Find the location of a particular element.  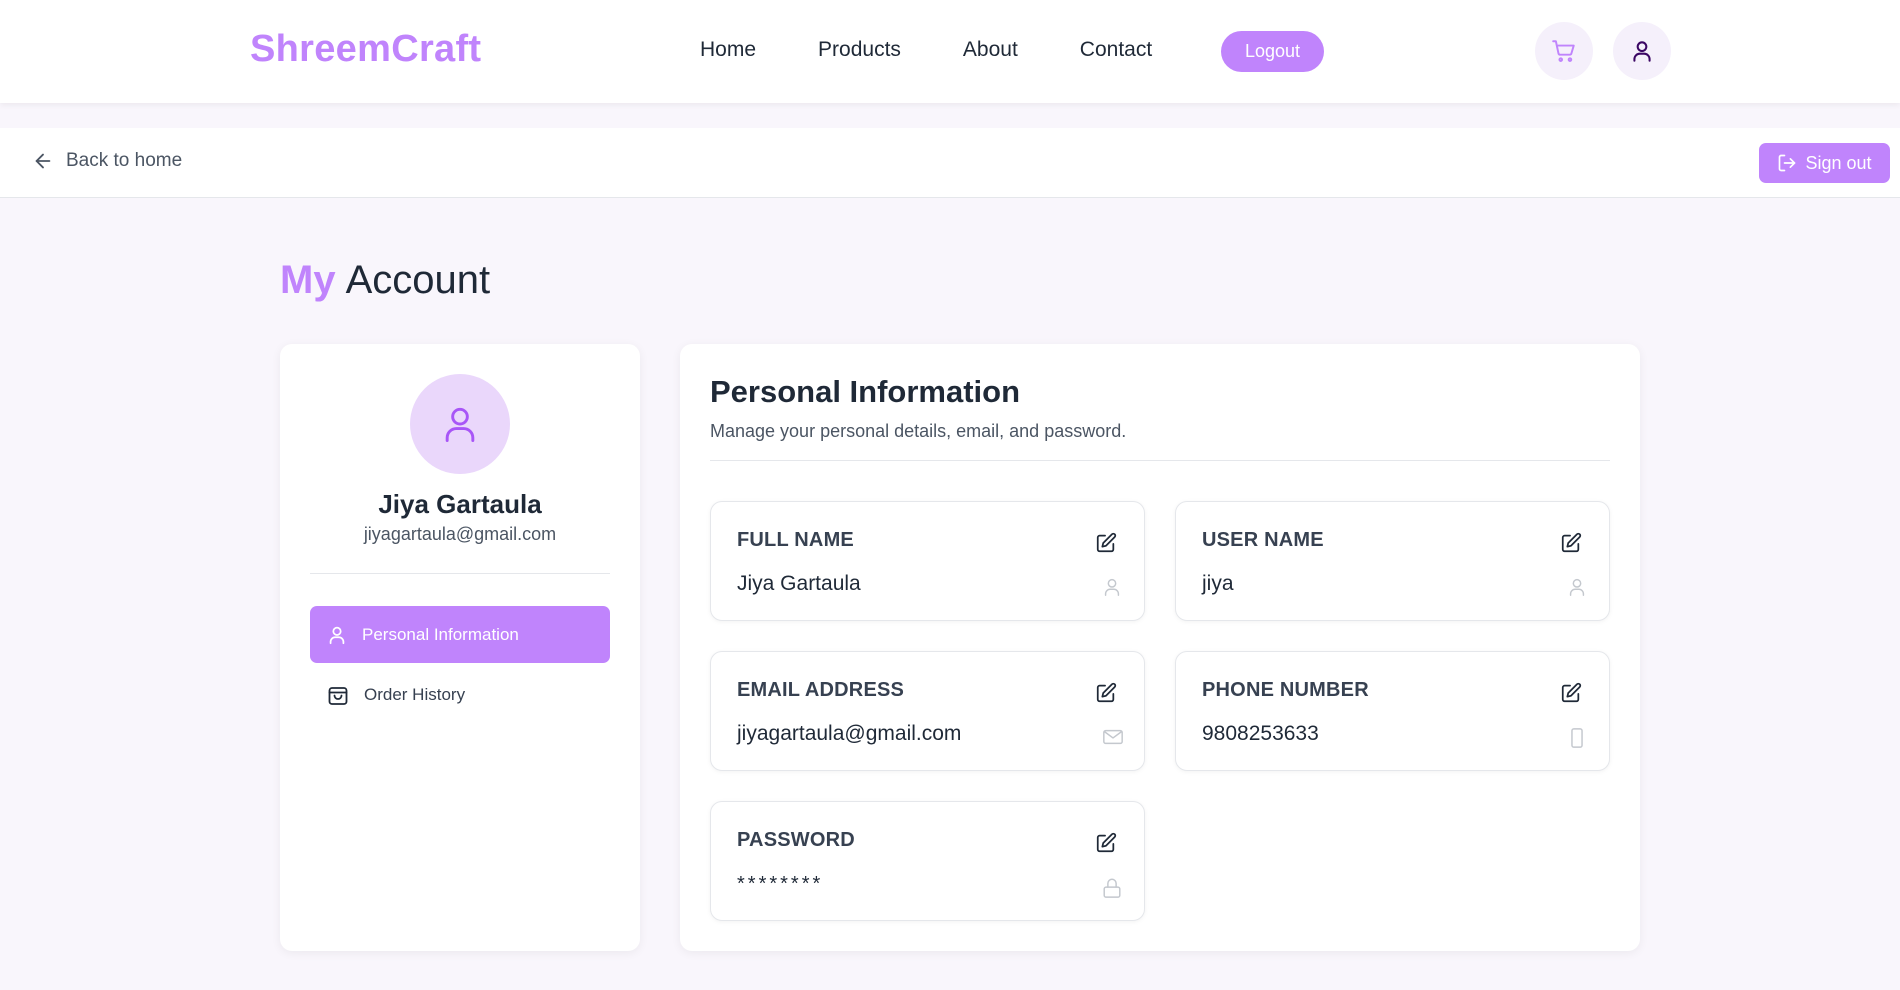

lock-icon is located at coordinates (1112, 888).